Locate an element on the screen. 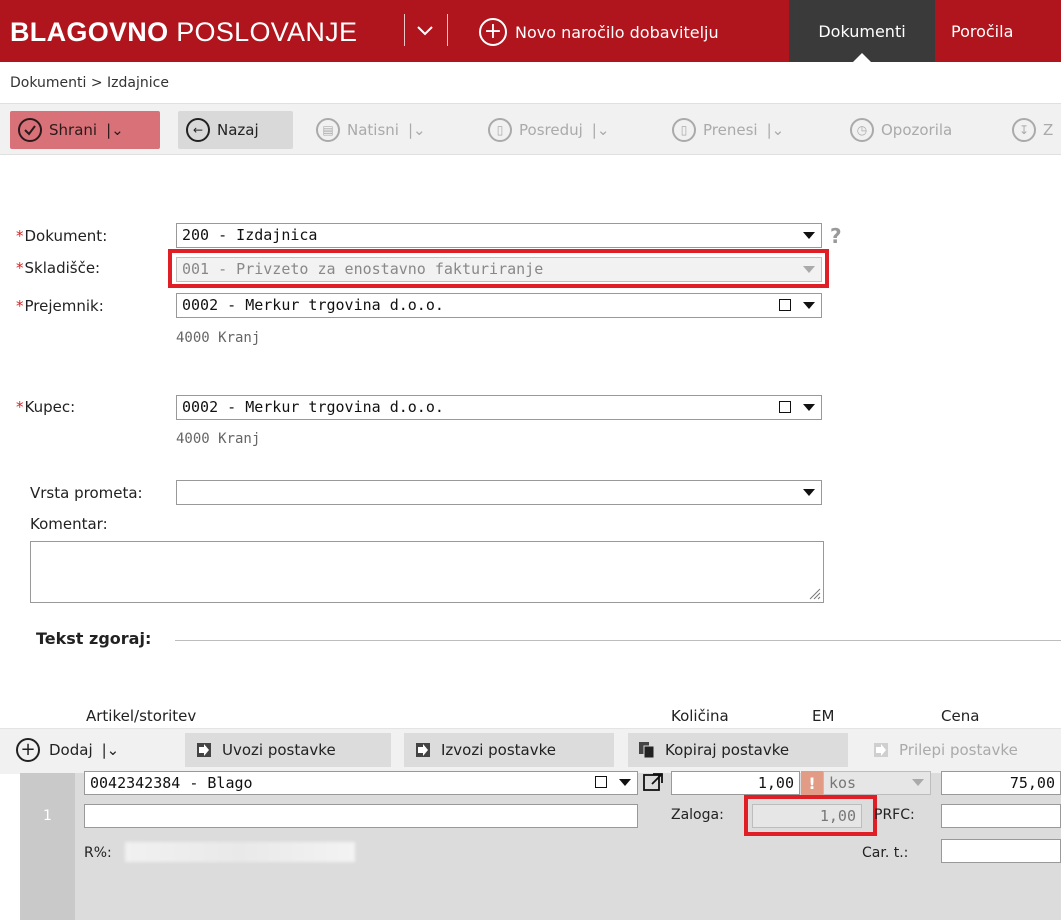 This screenshot has height=920, width=1061. brand-bold: BLAGOVNO is located at coordinates (89, 32).